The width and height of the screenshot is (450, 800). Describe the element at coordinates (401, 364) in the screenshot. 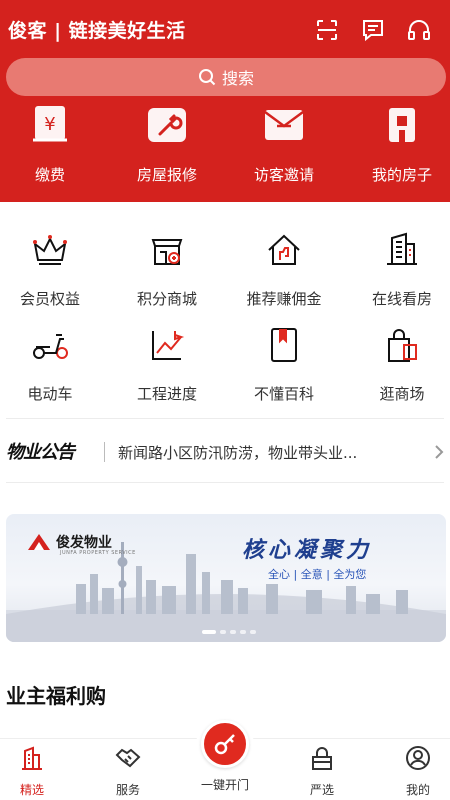

I see `service-mall: 逛商场` at that location.